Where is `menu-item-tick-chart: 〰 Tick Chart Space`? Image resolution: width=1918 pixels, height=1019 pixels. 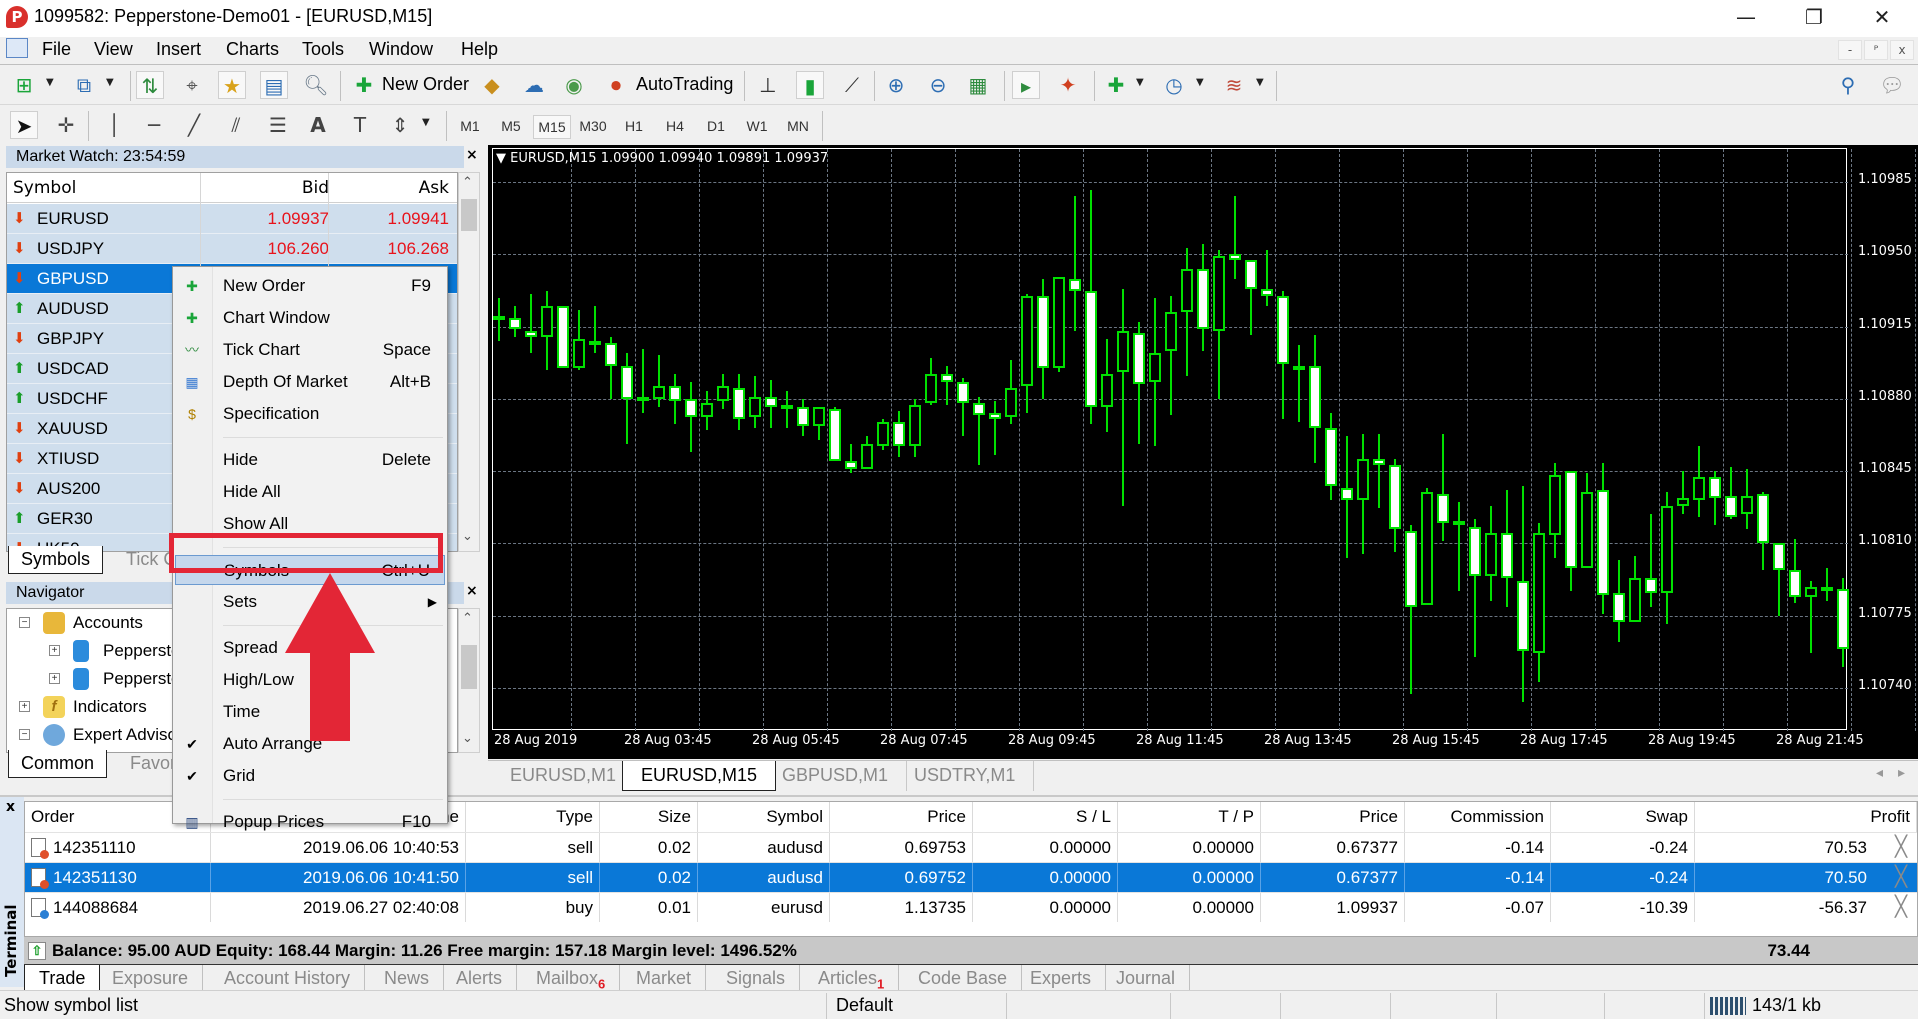 menu-item-tick-chart: 〰 Tick Chart Space is located at coordinates (310, 350).